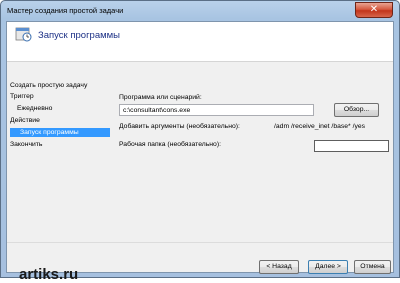 This screenshot has width=400, height=283. Describe the element at coordinates (26, 144) in the screenshot. I see `step-finish: Закончить` at that location.